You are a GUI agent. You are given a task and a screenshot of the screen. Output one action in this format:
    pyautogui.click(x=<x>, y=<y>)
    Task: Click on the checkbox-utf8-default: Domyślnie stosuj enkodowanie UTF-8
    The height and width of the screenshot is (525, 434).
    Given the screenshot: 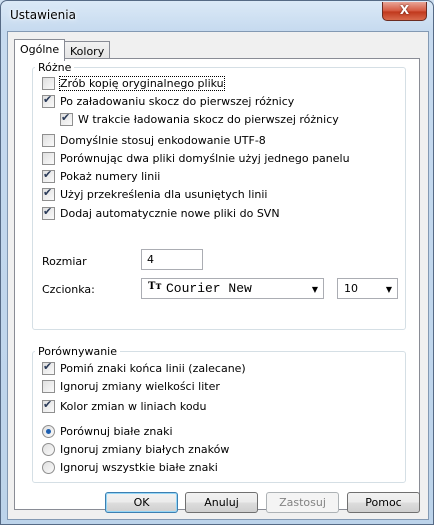 What is the action you would take?
    pyautogui.click(x=154, y=140)
    